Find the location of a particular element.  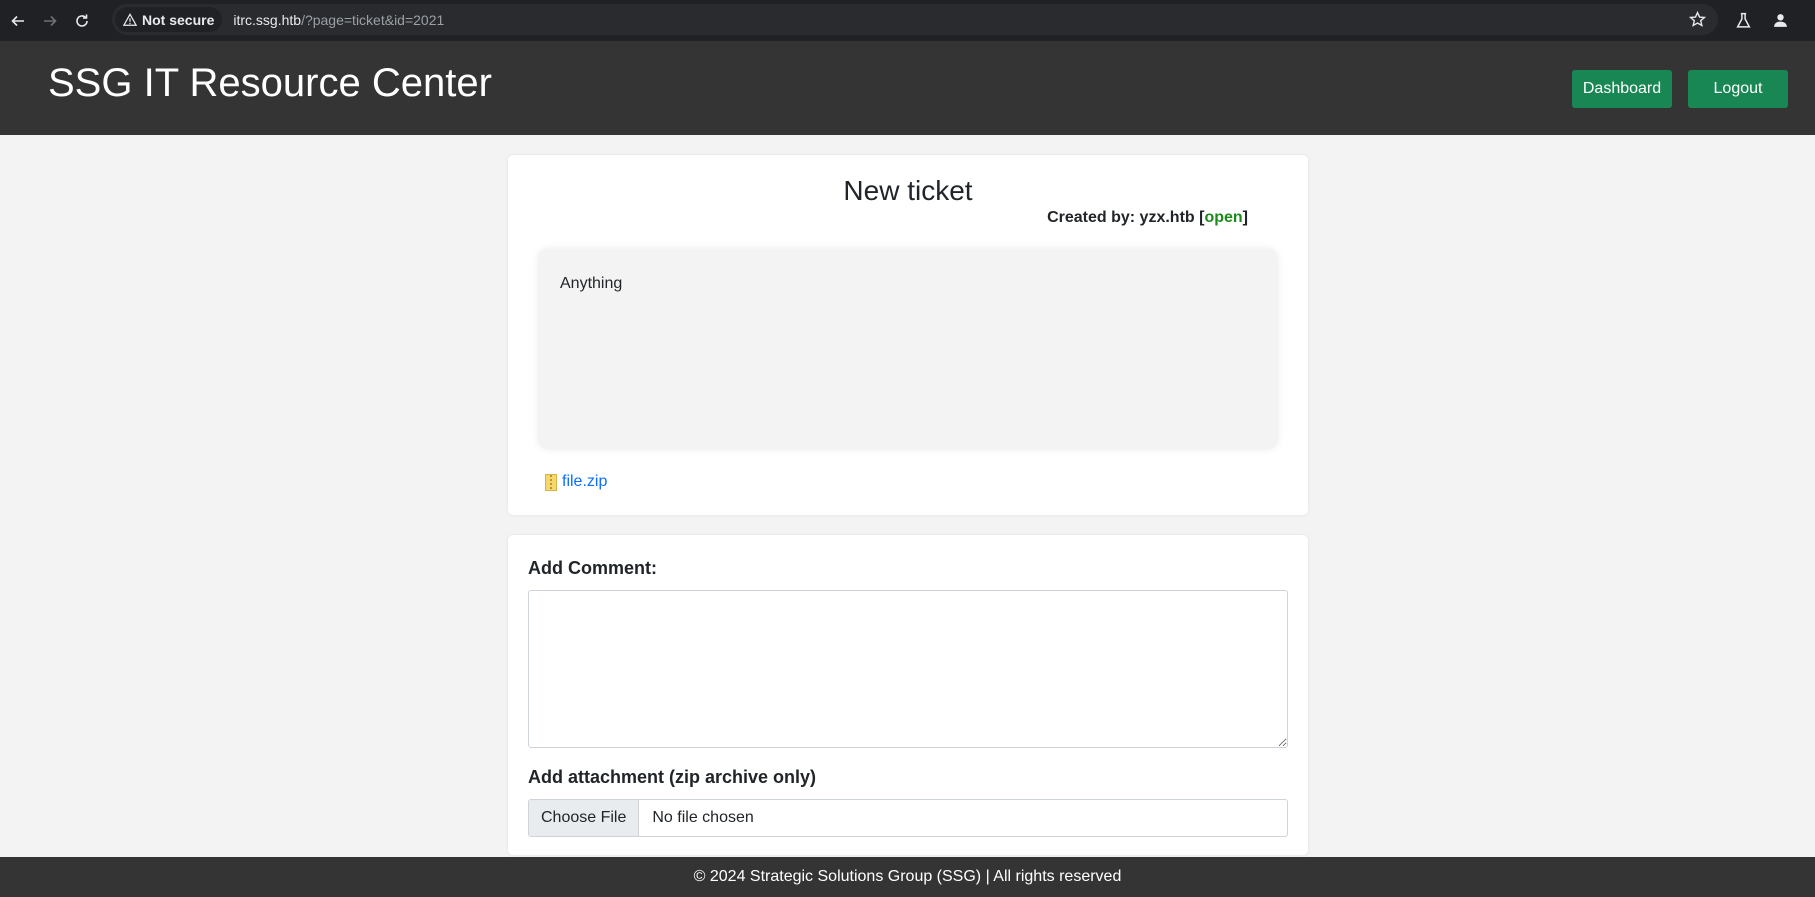

ticket-body: Anything is located at coordinates (908, 349).